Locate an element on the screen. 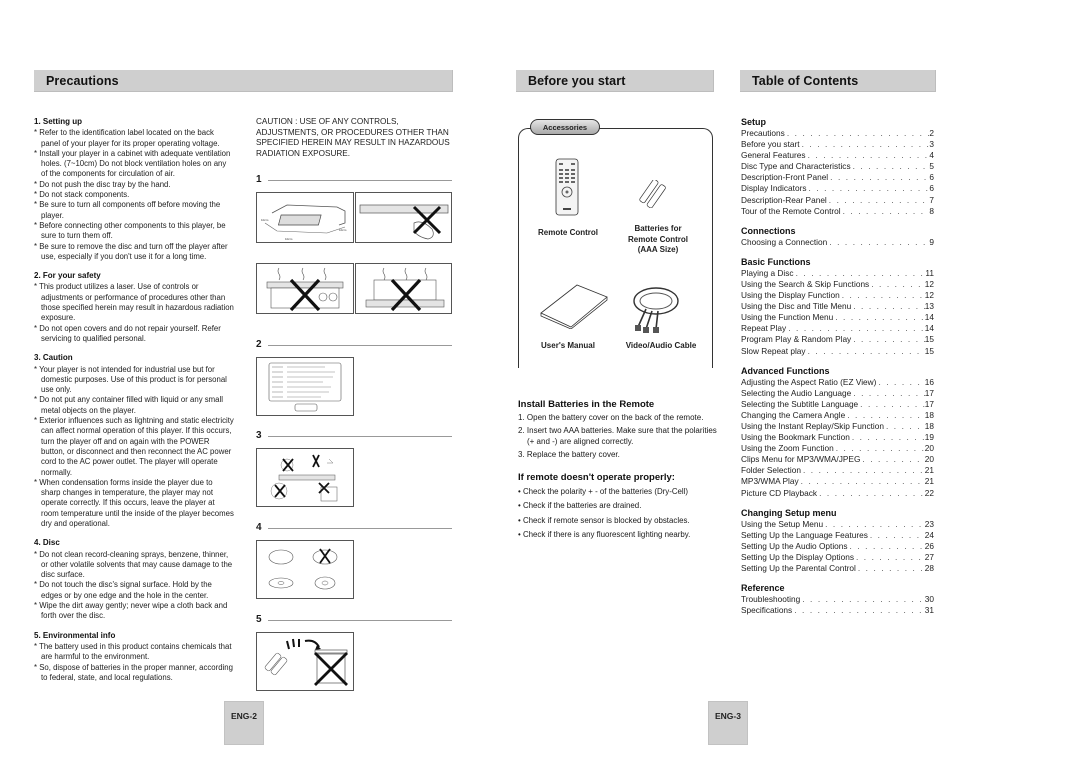  toc-entry: Tour of the Remote Control 8 is located at coordinates (837, 211).